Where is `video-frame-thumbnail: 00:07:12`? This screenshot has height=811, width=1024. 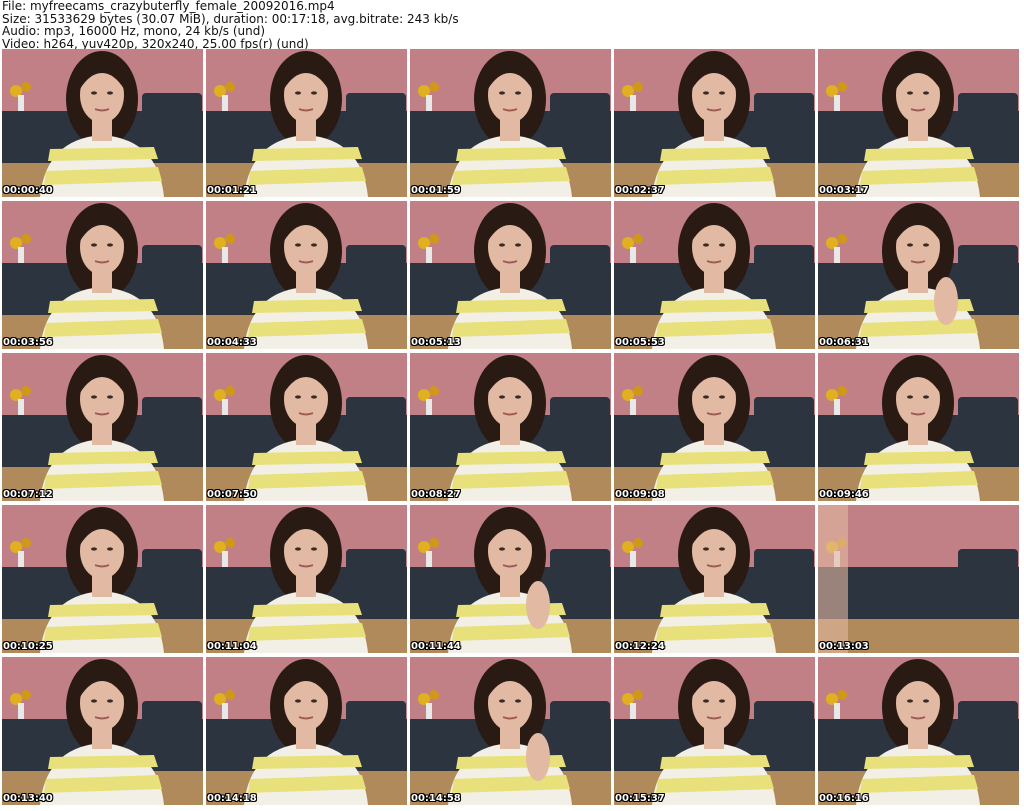 video-frame-thumbnail: 00:07:12 is located at coordinates (102, 427).